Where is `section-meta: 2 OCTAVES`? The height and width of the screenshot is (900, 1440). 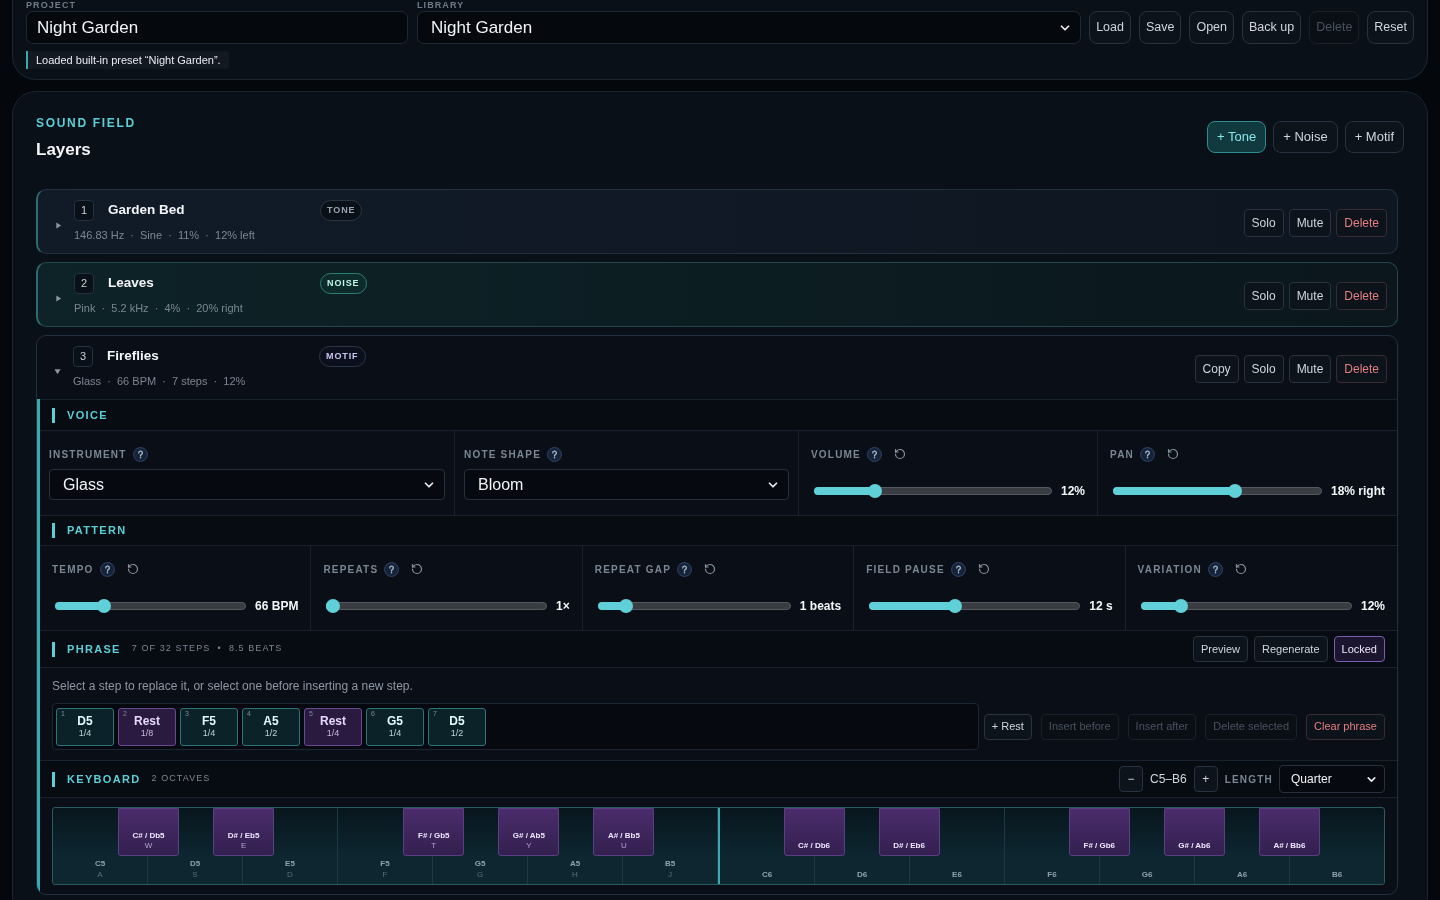
section-meta: 2 OCTAVES is located at coordinates (181, 779).